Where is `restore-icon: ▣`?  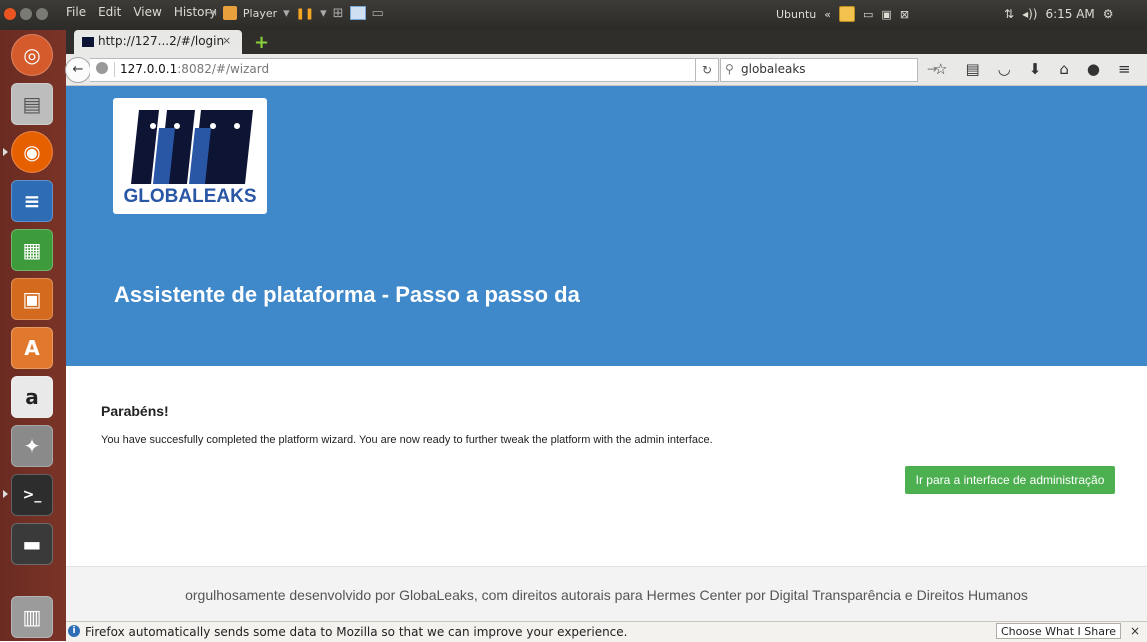 restore-icon: ▣ is located at coordinates (886, 14).